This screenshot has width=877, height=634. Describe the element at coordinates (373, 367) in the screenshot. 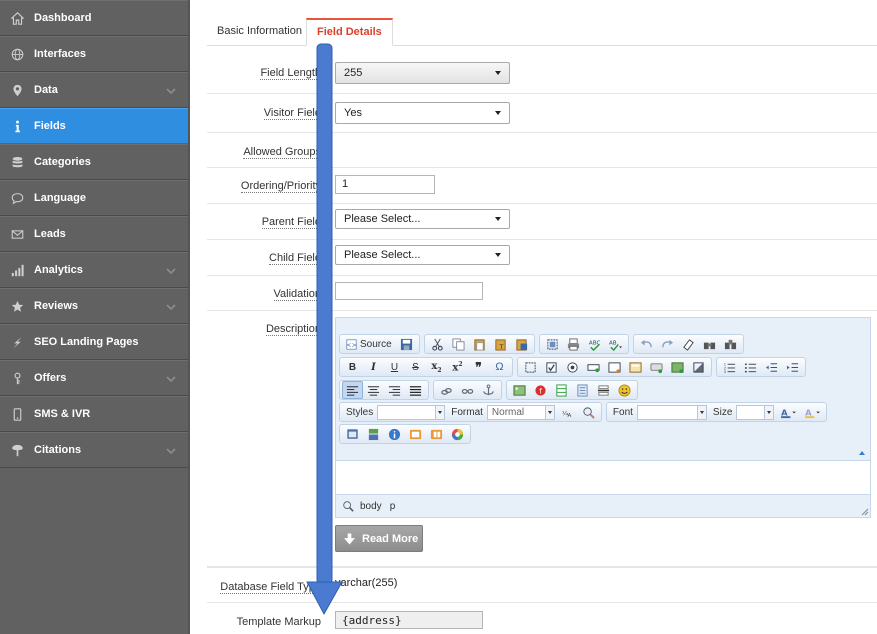

I see `italic-button: I` at that location.